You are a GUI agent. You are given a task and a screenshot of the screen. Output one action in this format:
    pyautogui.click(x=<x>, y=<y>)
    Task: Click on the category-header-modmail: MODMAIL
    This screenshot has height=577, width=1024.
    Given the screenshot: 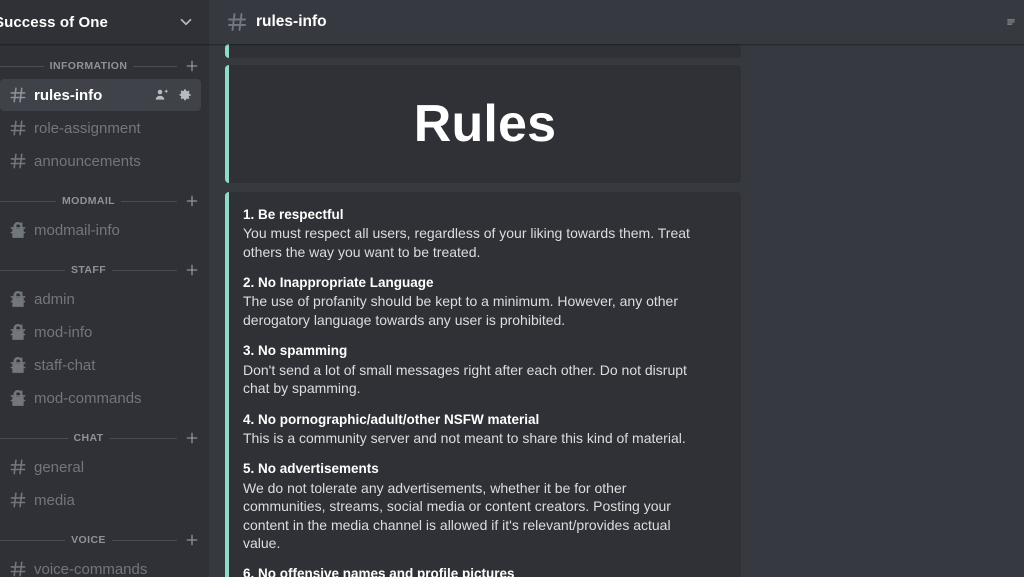 What is the action you would take?
    pyautogui.click(x=104, y=201)
    